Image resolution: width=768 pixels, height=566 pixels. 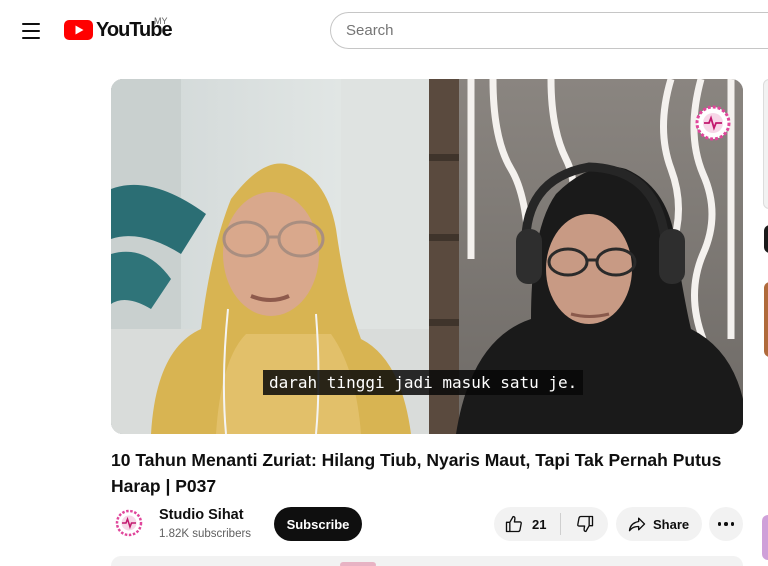 I want to click on more-icon, so click(x=726, y=524).